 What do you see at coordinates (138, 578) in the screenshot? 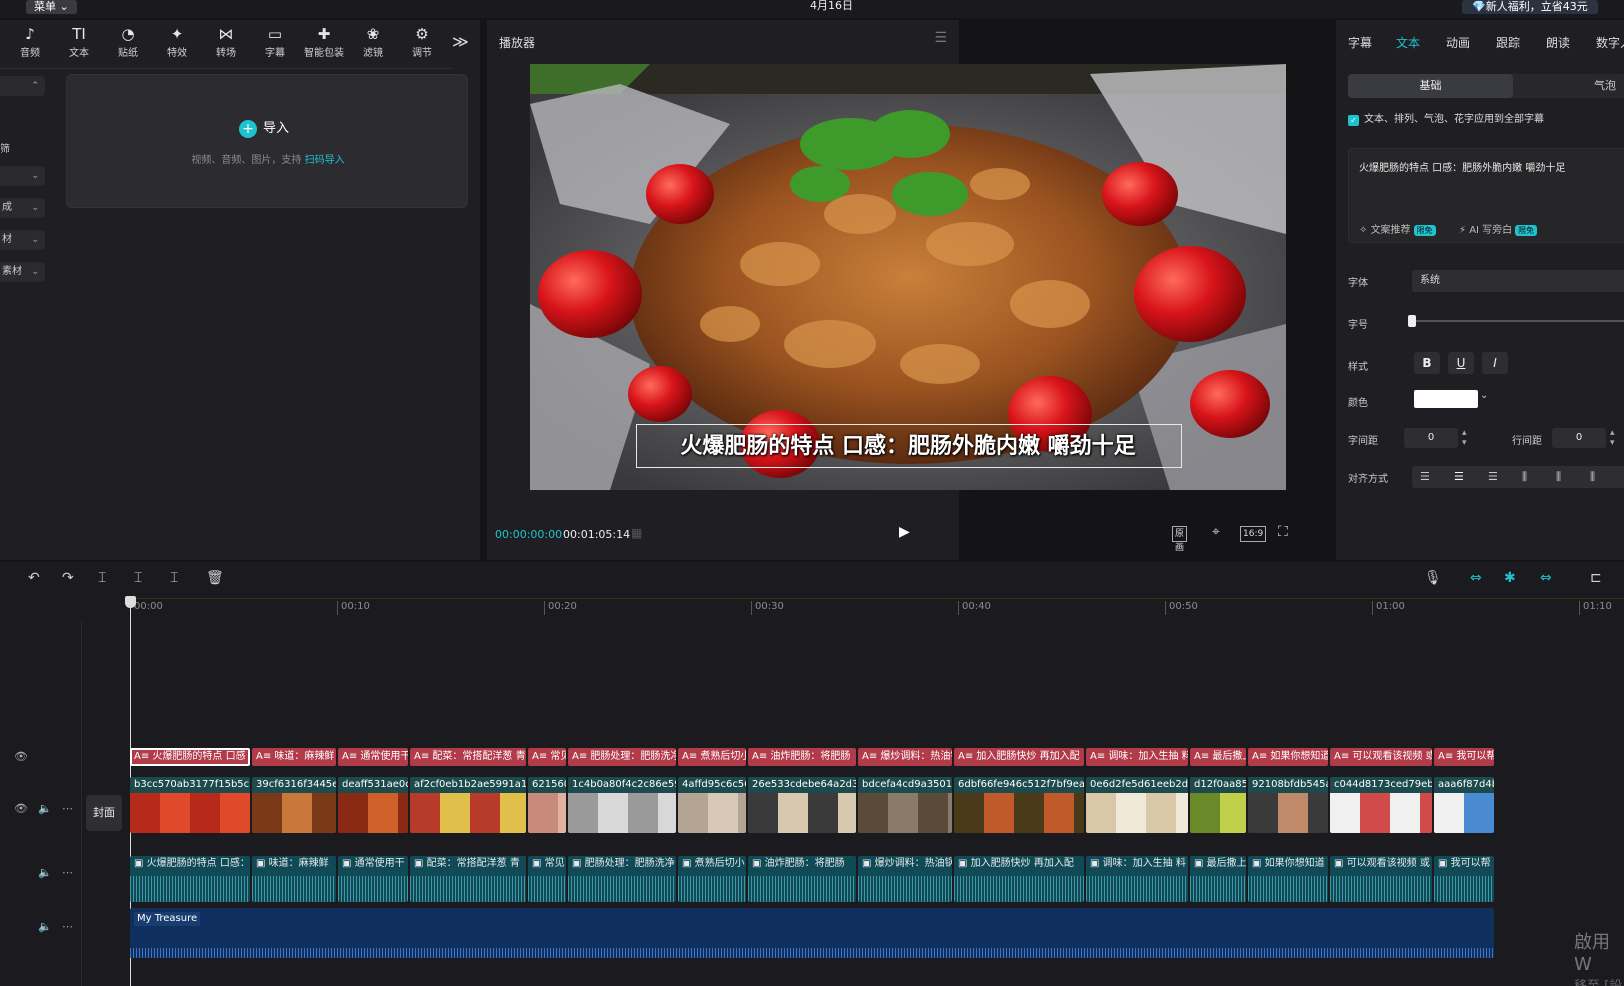
I see `trim-left-icon: ⌶` at bounding box center [138, 578].